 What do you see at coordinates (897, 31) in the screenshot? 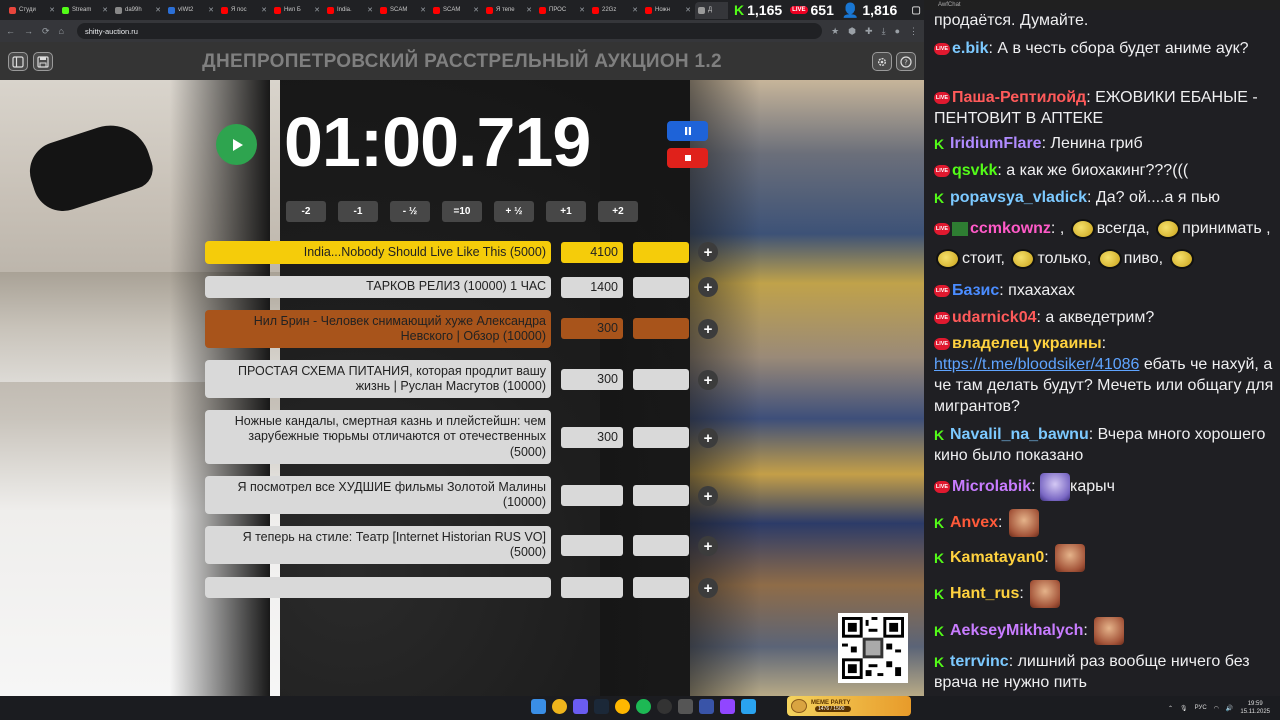
I see `profile-icon: ●` at bounding box center [897, 31].